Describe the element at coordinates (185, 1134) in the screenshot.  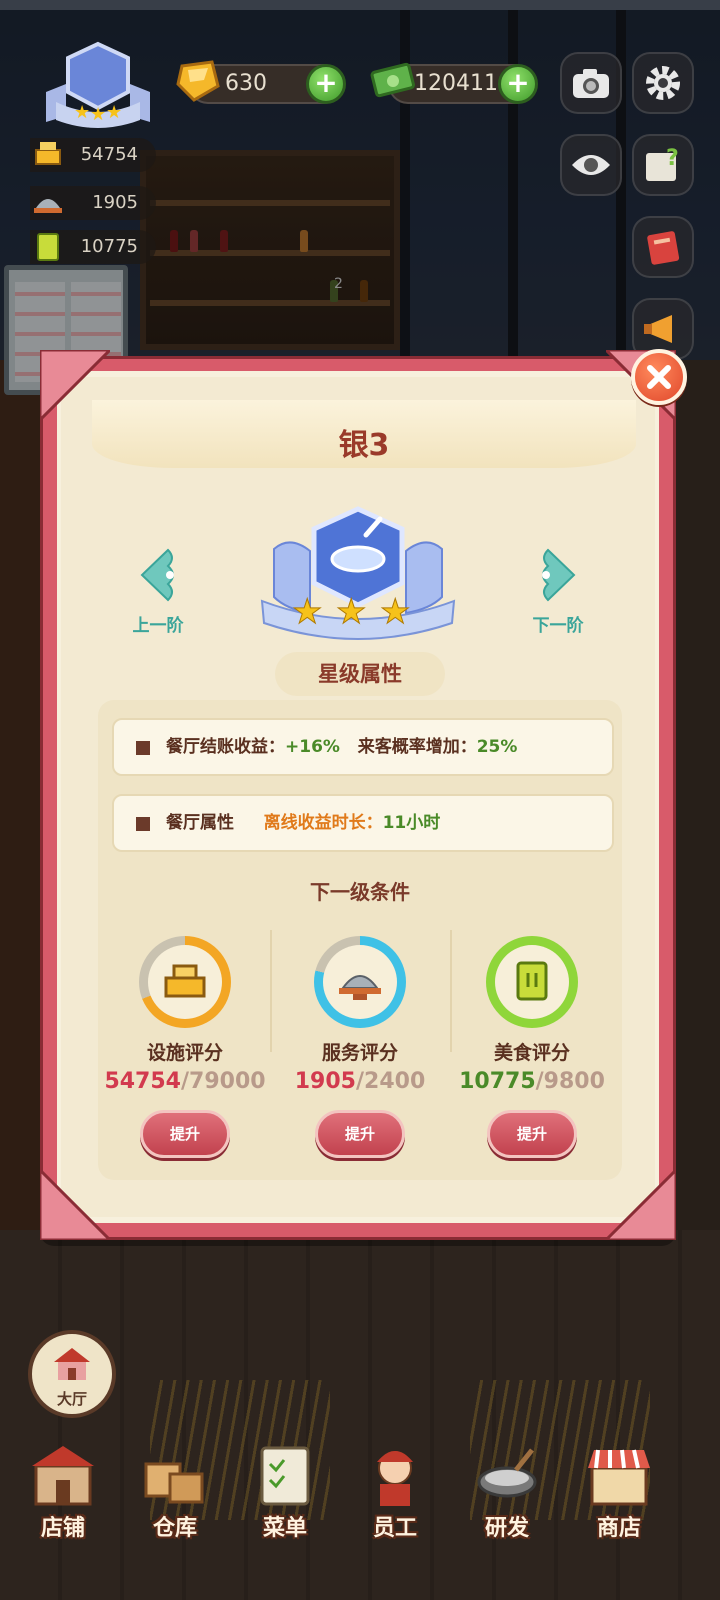
I see `upgrade-facility-button: 提升` at that location.